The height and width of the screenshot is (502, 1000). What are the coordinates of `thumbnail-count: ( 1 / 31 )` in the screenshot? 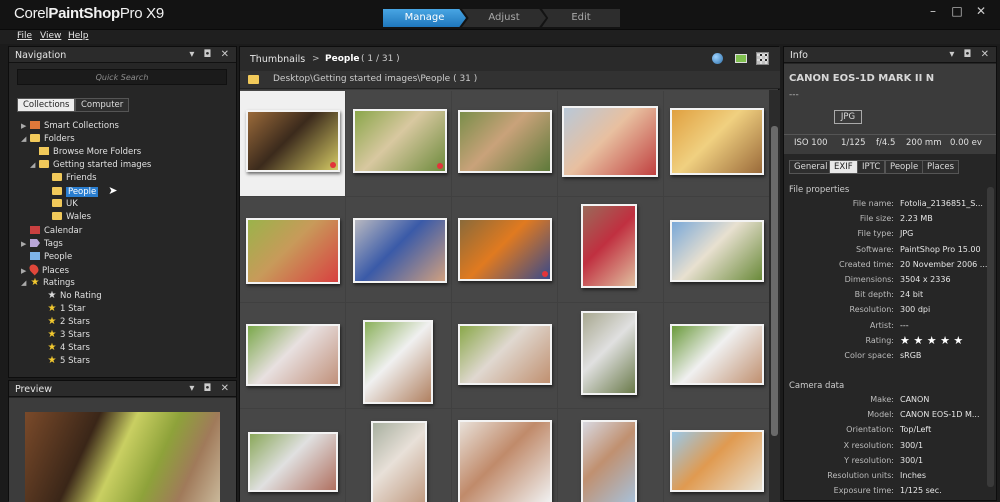 It's located at (380, 59).